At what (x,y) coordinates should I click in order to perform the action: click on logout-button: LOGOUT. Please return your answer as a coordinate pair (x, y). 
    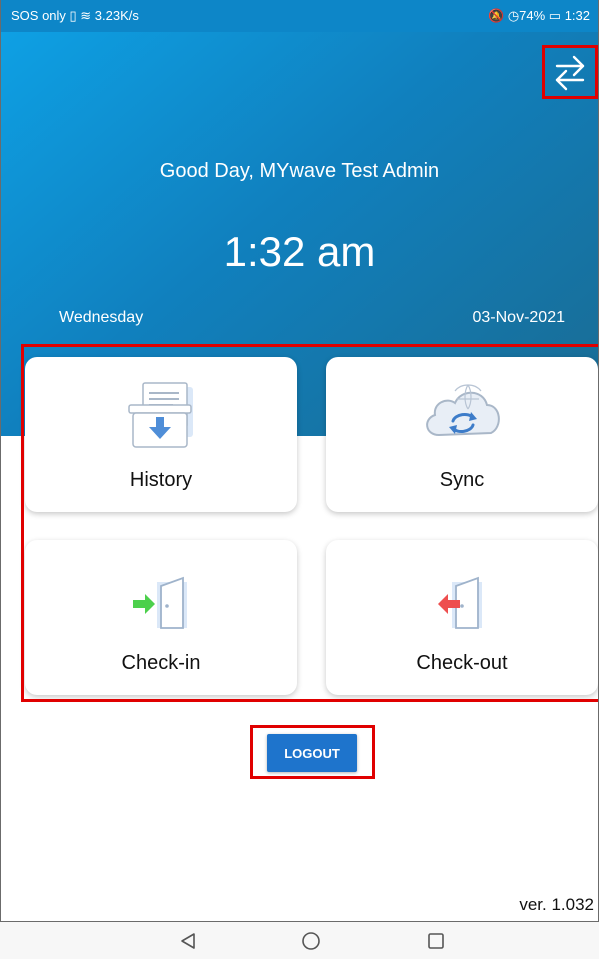
    Looking at the image, I should click on (312, 753).